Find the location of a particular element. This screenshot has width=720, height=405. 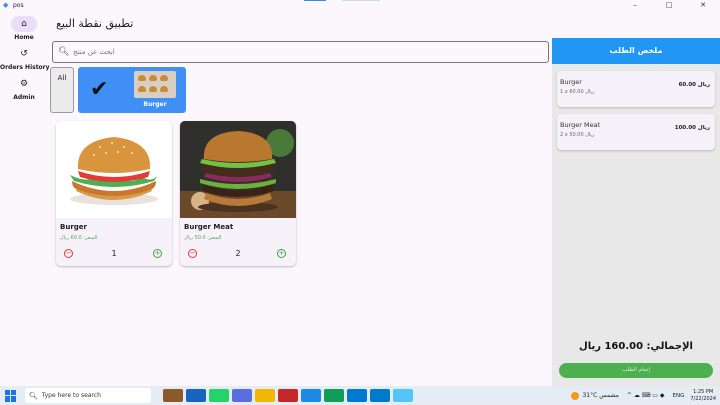

whatsapp-app-icon is located at coordinates (219, 395).